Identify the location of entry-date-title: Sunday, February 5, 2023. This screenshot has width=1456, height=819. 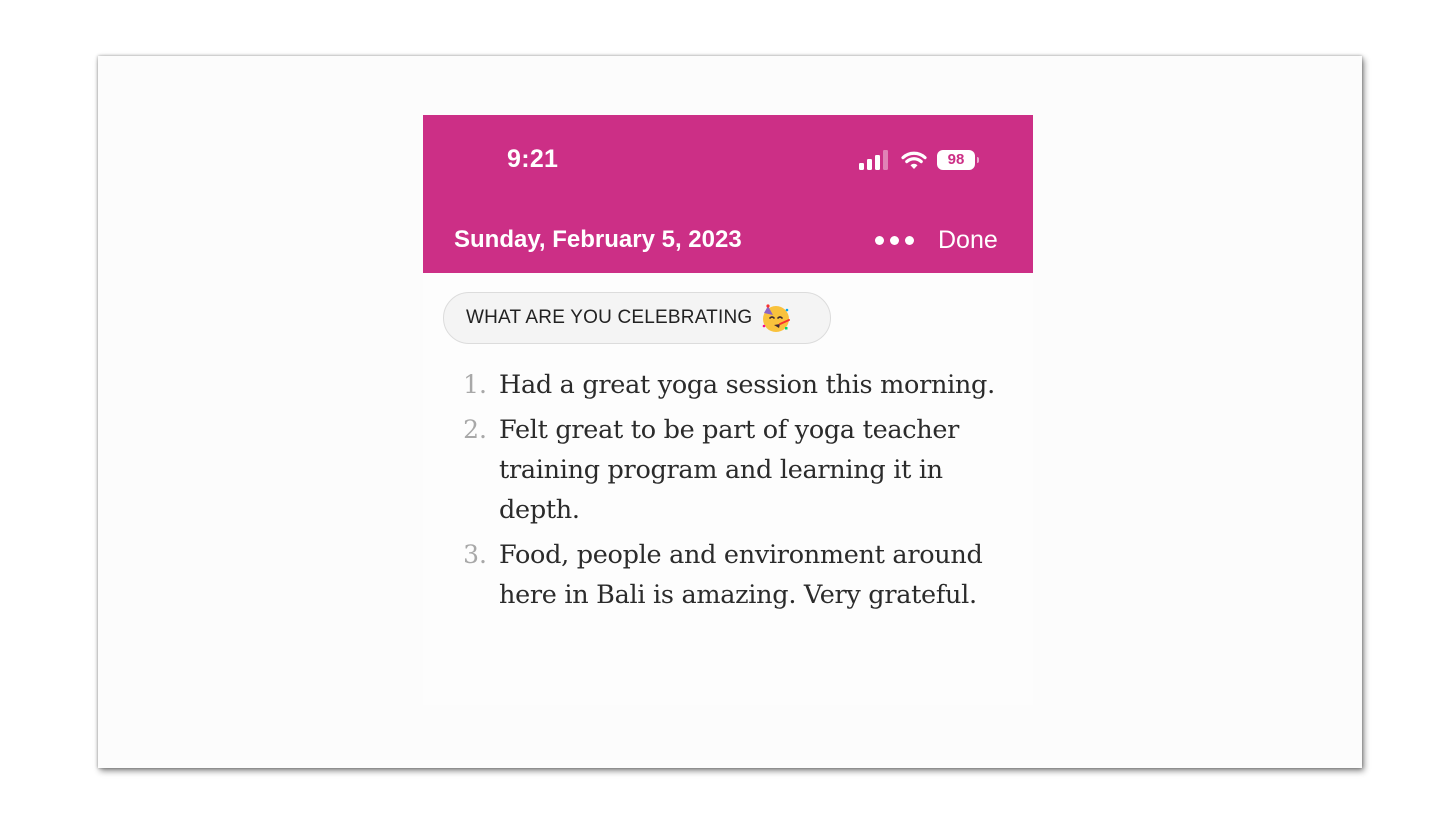
(598, 239).